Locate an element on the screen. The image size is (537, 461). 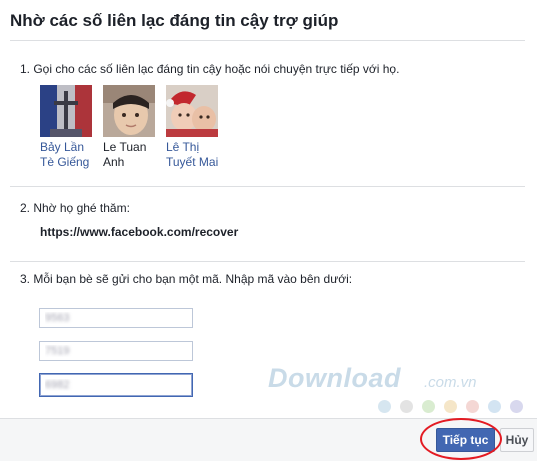
contact-card: Bảy Lần Tè Giếng is located at coordinates (70, 127).